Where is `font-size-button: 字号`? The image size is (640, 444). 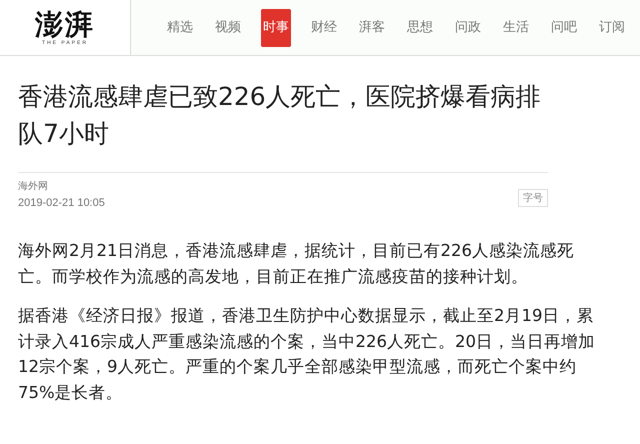 font-size-button: 字号 is located at coordinates (533, 198).